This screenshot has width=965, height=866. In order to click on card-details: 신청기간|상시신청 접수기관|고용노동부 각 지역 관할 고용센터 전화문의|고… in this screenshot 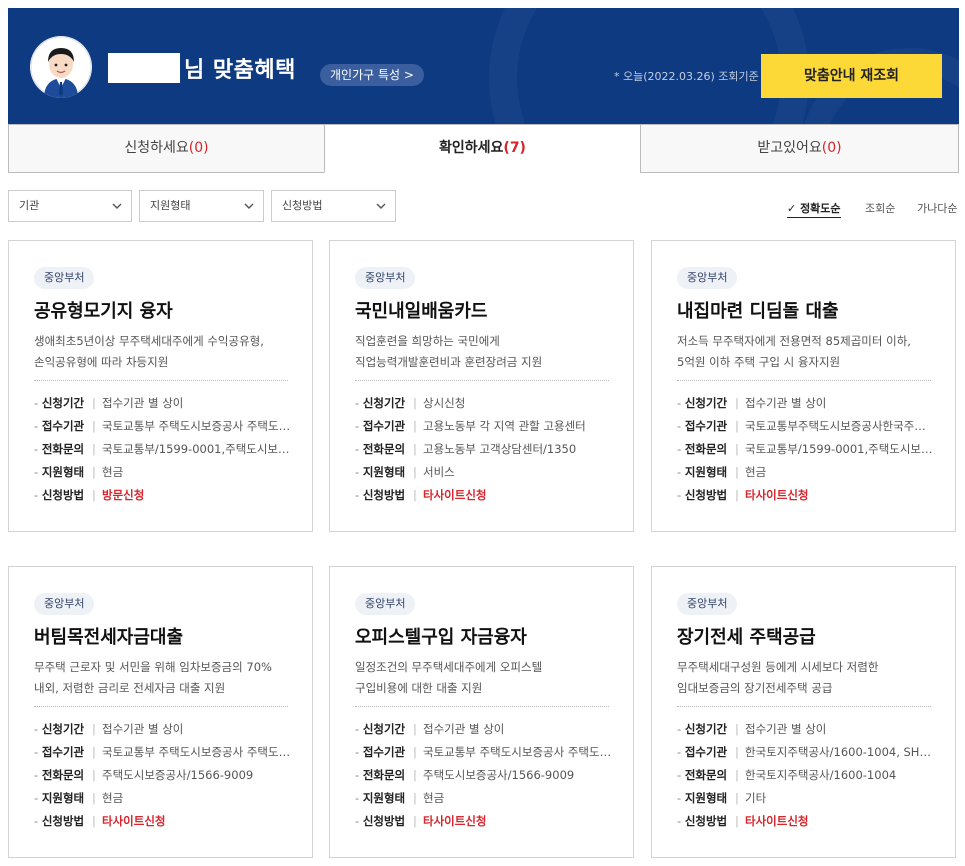, I will do `click(486, 449)`.